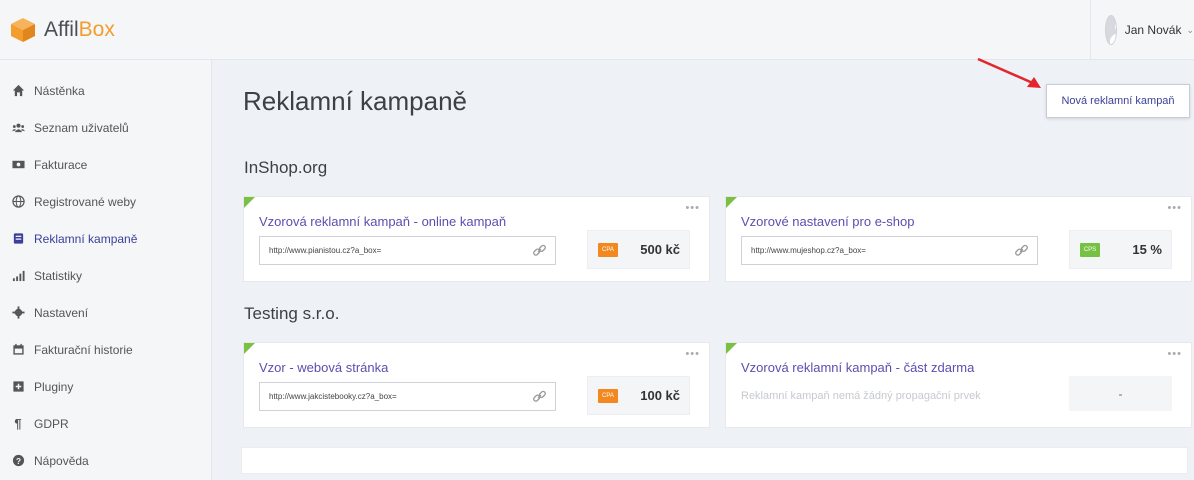 The image size is (1194, 480). I want to click on sidebar-item-label: Pluginy, so click(54, 386).